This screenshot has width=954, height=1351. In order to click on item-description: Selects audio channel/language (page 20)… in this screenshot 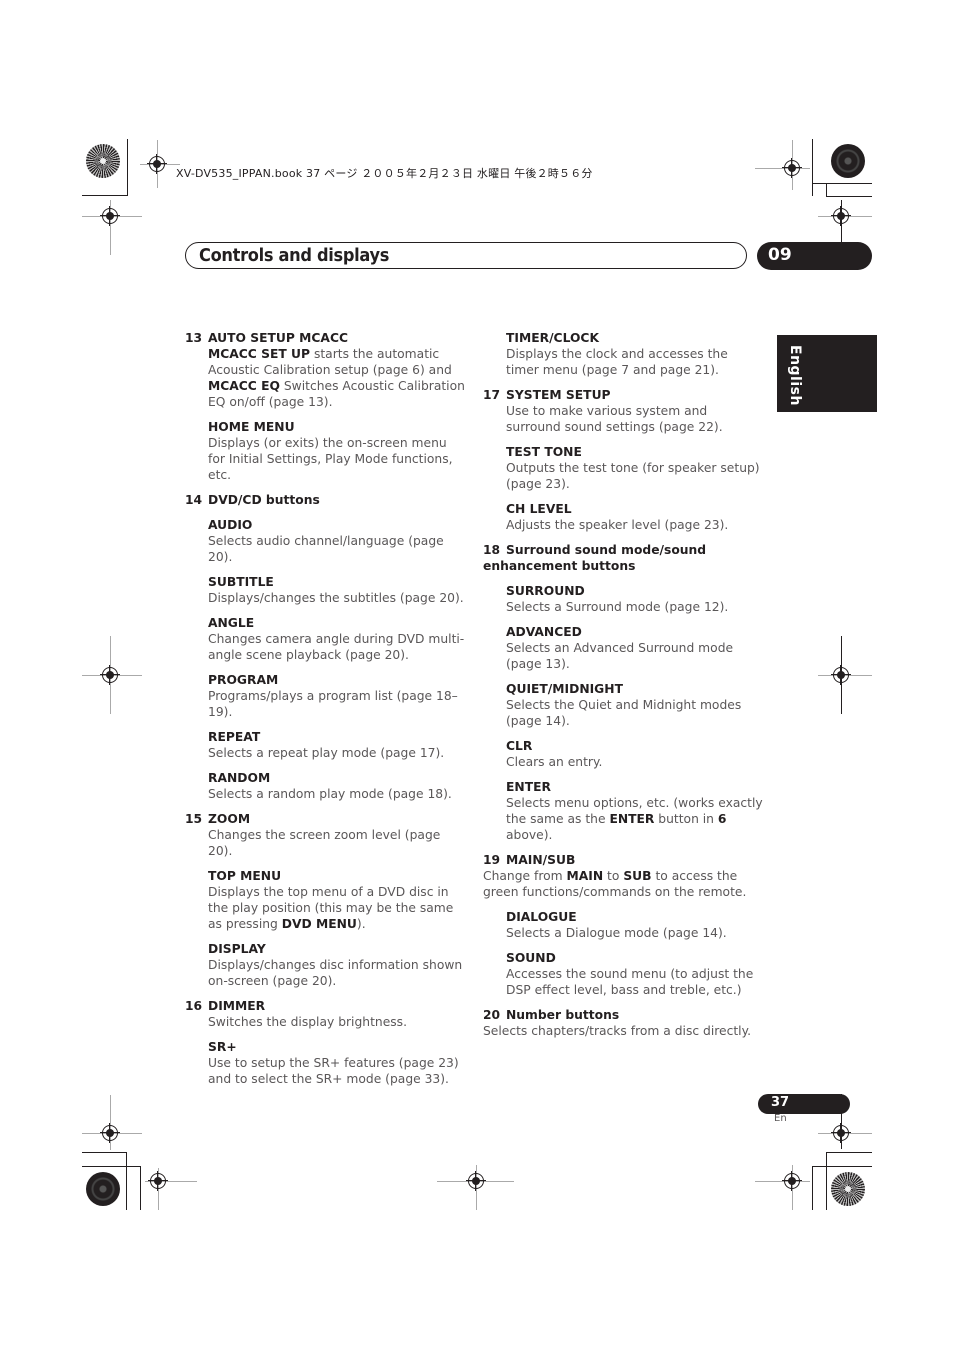, I will do `click(326, 549)`.